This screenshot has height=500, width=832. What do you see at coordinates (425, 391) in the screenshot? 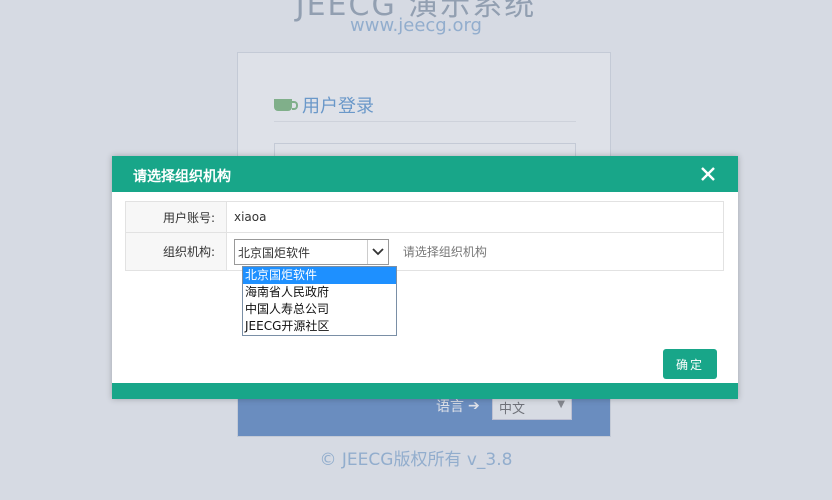
I see `dialog-footer-bar` at bounding box center [425, 391].